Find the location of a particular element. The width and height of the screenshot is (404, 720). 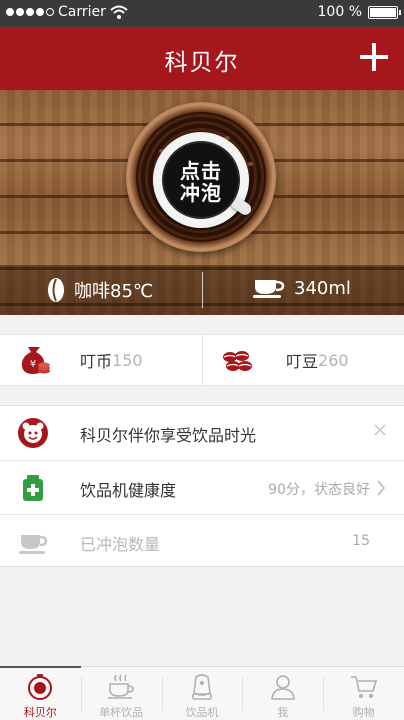

health-label: 饮品机健康度 is located at coordinates (128, 490).